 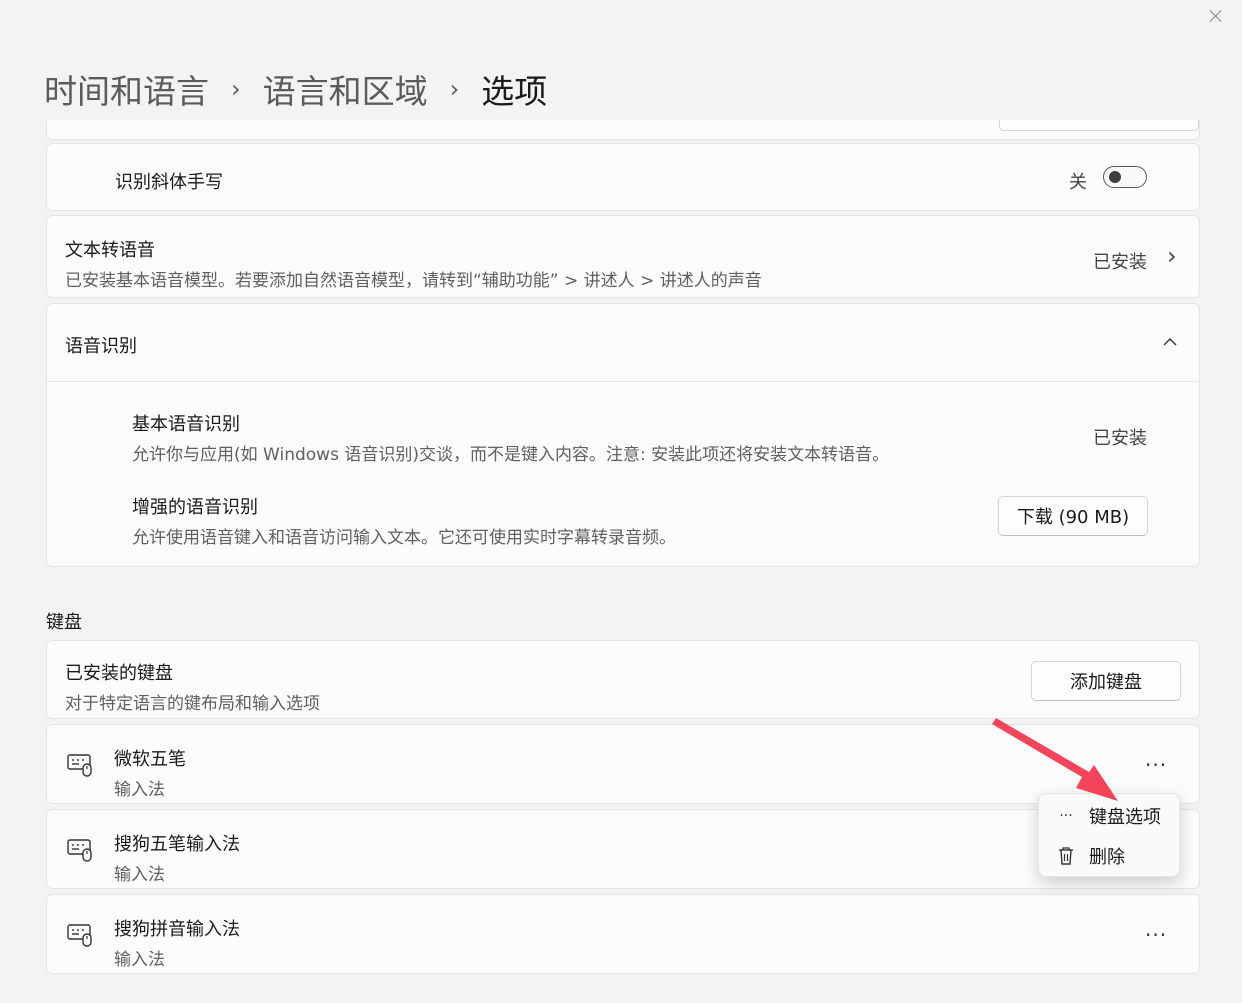 I want to click on page-title: 选项, so click(x=514, y=91).